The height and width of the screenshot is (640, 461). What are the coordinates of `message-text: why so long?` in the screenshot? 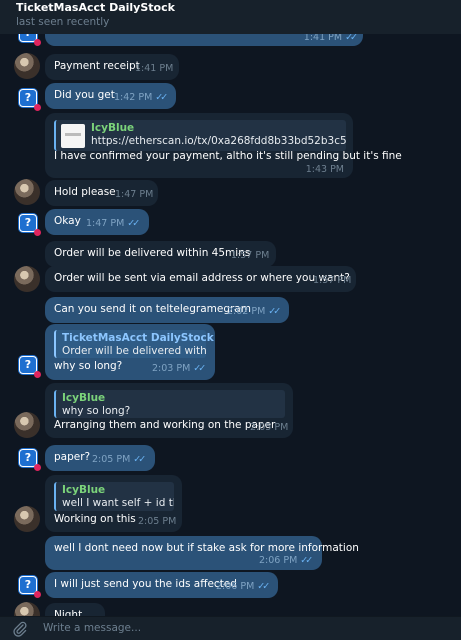 It's located at (88, 366).